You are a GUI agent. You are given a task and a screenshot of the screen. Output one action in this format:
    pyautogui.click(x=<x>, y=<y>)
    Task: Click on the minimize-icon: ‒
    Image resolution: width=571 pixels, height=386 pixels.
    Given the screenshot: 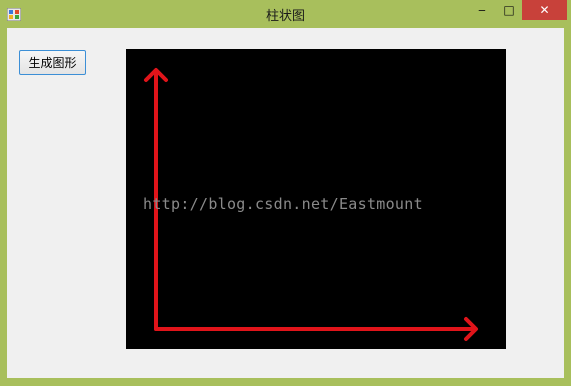 What is the action you would take?
    pyautogui.click(x=482, y=10)
    